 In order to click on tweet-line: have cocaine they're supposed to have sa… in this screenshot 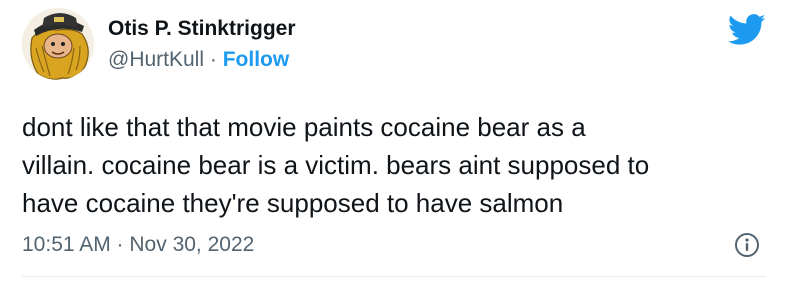, I will do `click(293, 203)`.